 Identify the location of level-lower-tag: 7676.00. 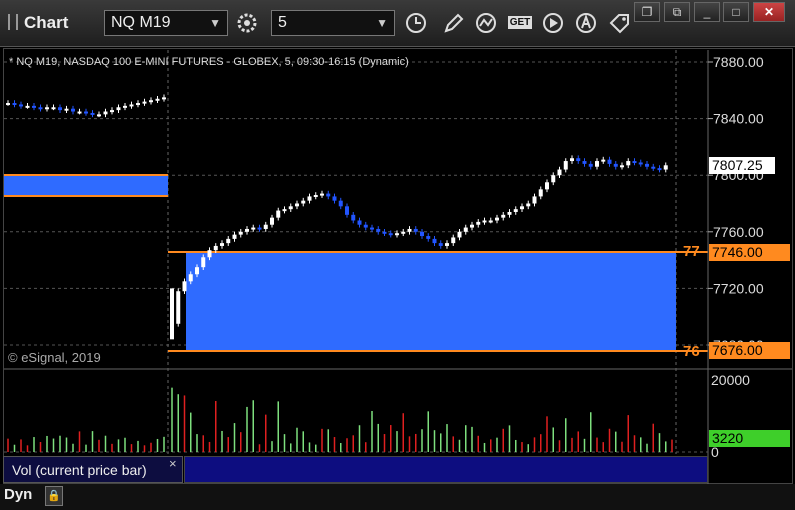
(749, 350).